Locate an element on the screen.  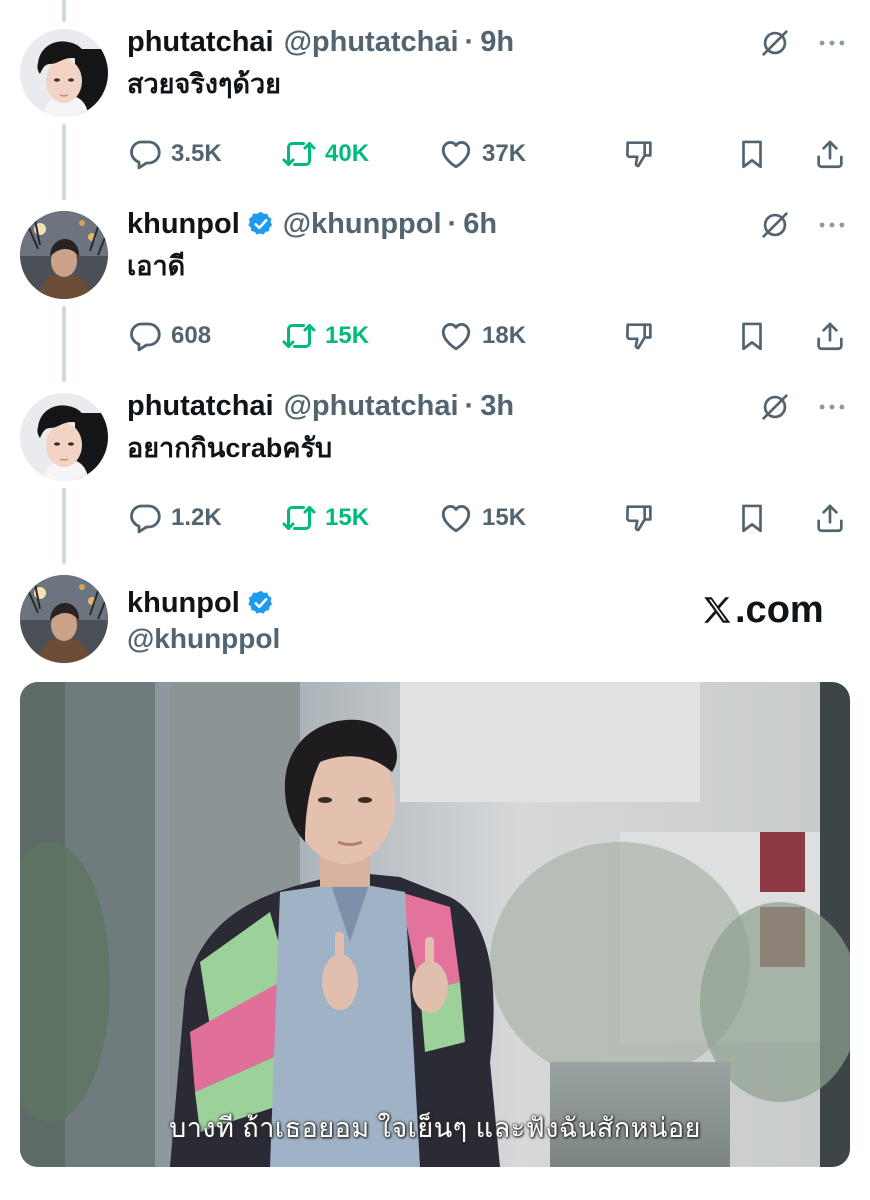
x-com-watermark: .com is located at coordinates (762, 610).